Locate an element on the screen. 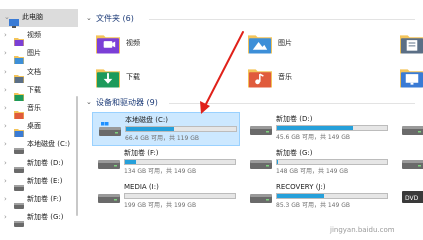  drive-free-space: 148 GB 可用，共 149 GB is located at coordinates (312, 171).